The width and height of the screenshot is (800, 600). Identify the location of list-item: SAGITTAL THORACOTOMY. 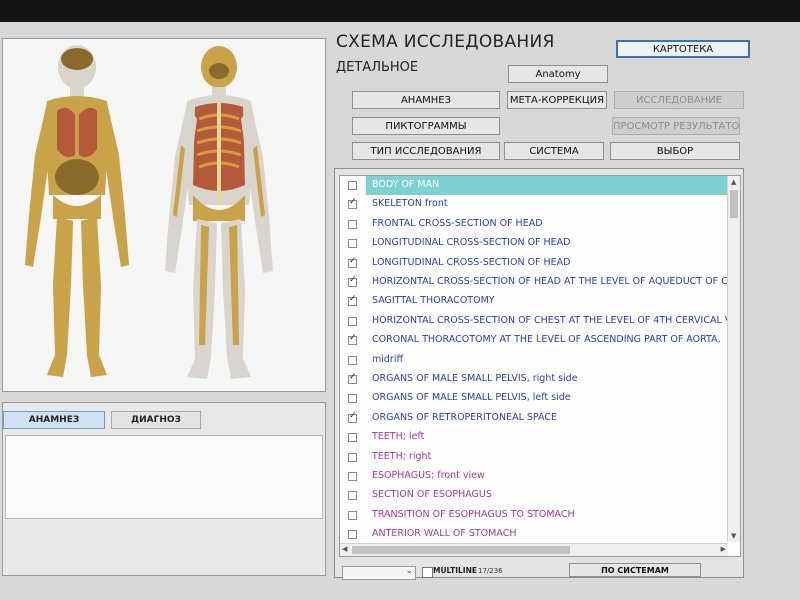
(534, 301).